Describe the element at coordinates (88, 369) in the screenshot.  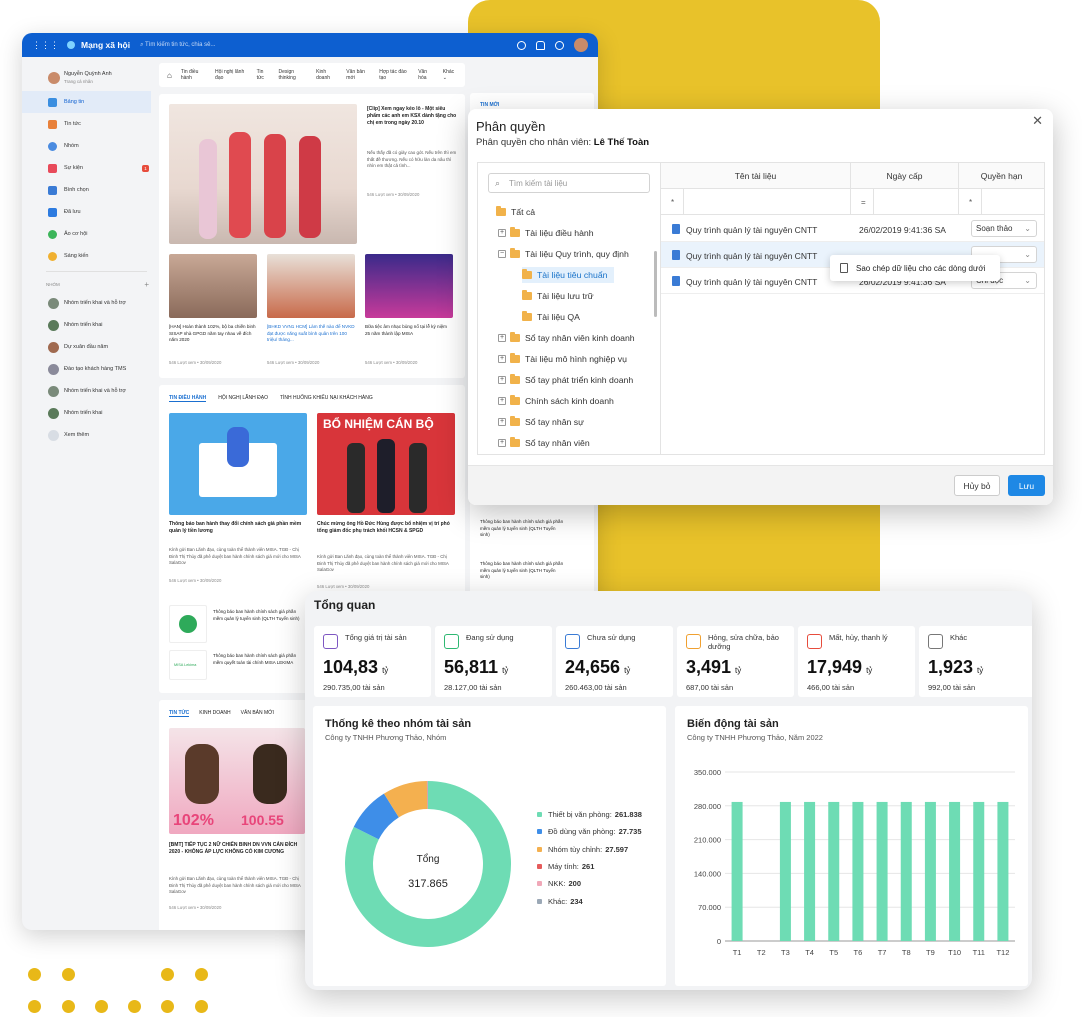
I see `sidebar-group: Đào tạo khách hàng TMS` at that location.